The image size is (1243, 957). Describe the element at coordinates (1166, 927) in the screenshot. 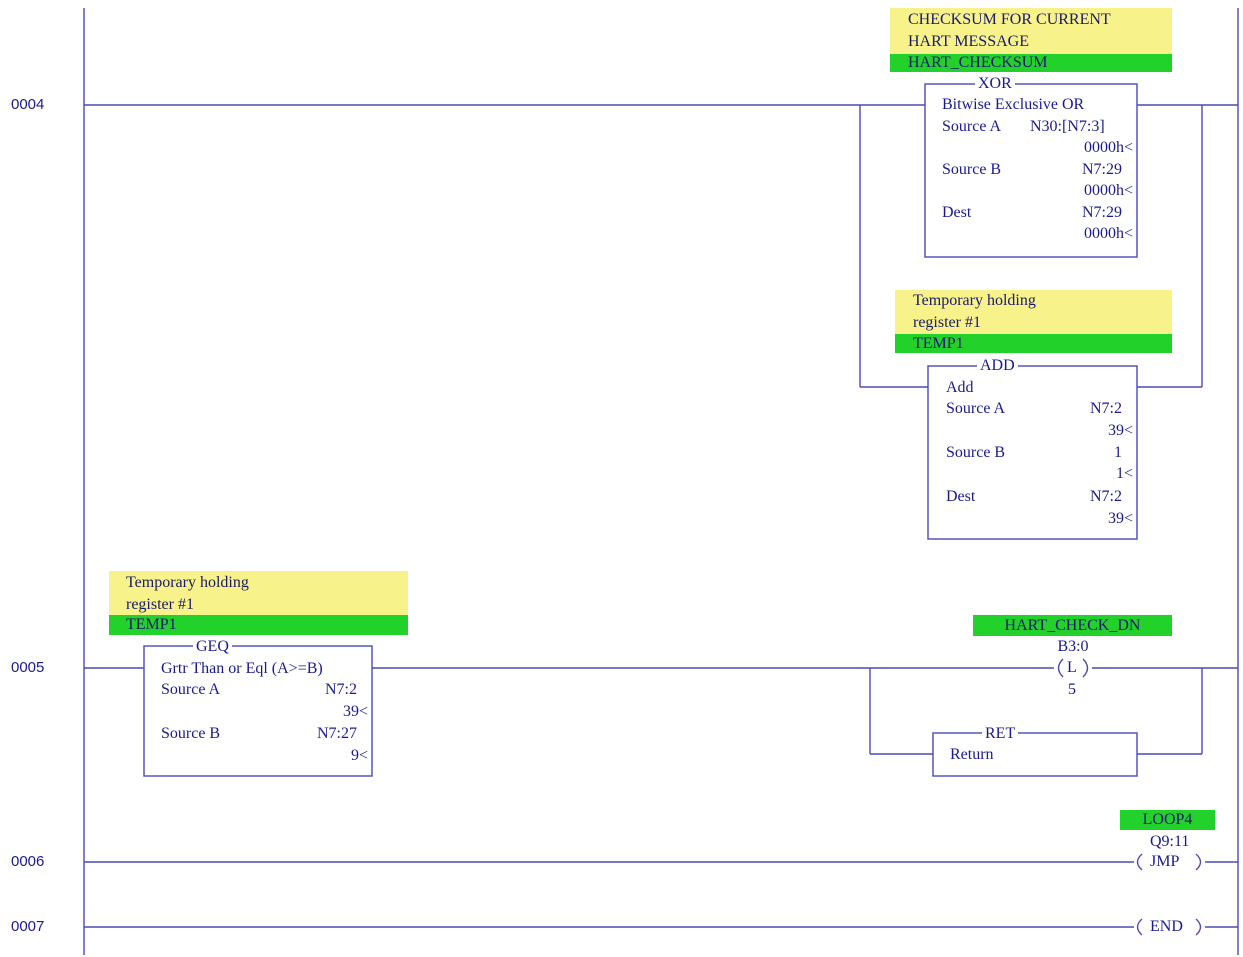

I see `end-coil-type: END` at that location.